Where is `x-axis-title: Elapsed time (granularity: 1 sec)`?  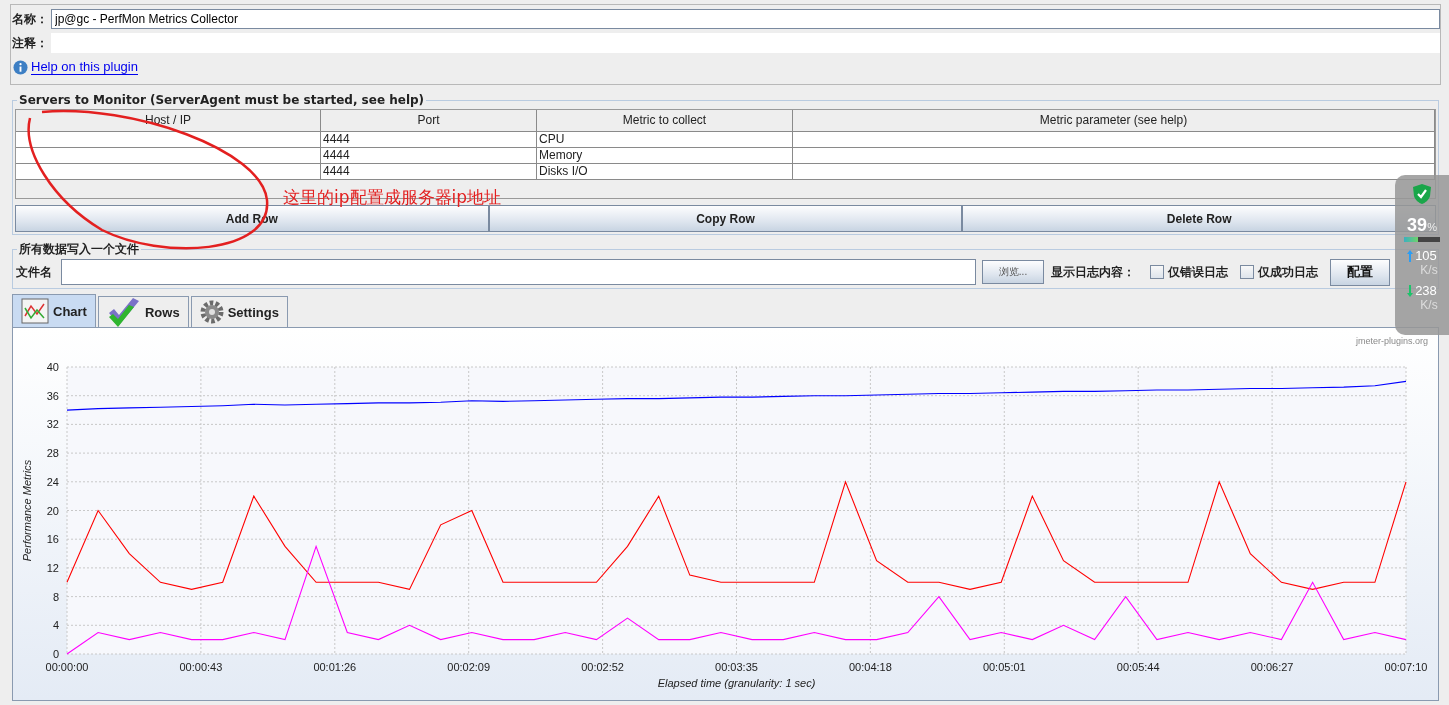 x-axis-title: Elapsed time (granularity: 1 sec) is located at coordinates (736, 683).